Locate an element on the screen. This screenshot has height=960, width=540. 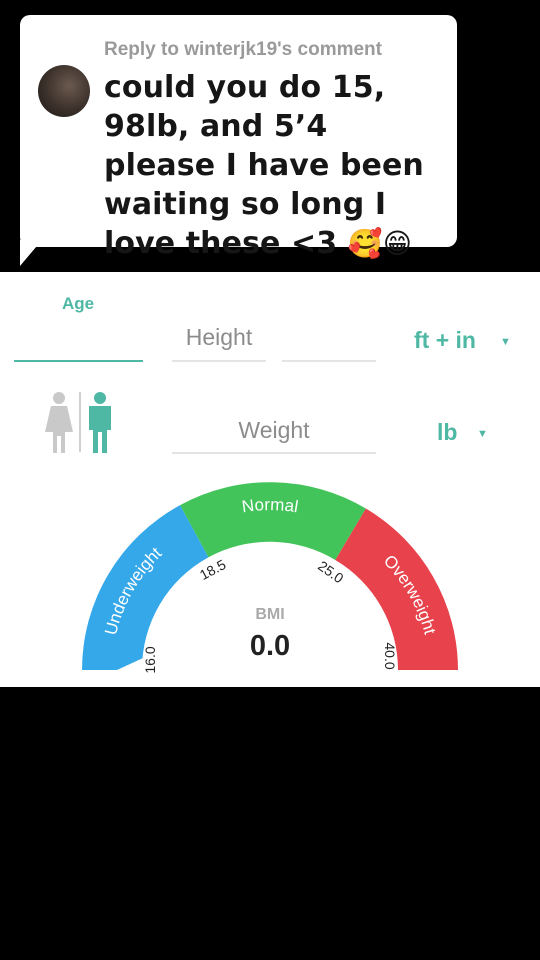
normal-segment is located at coordinates (273, 521).